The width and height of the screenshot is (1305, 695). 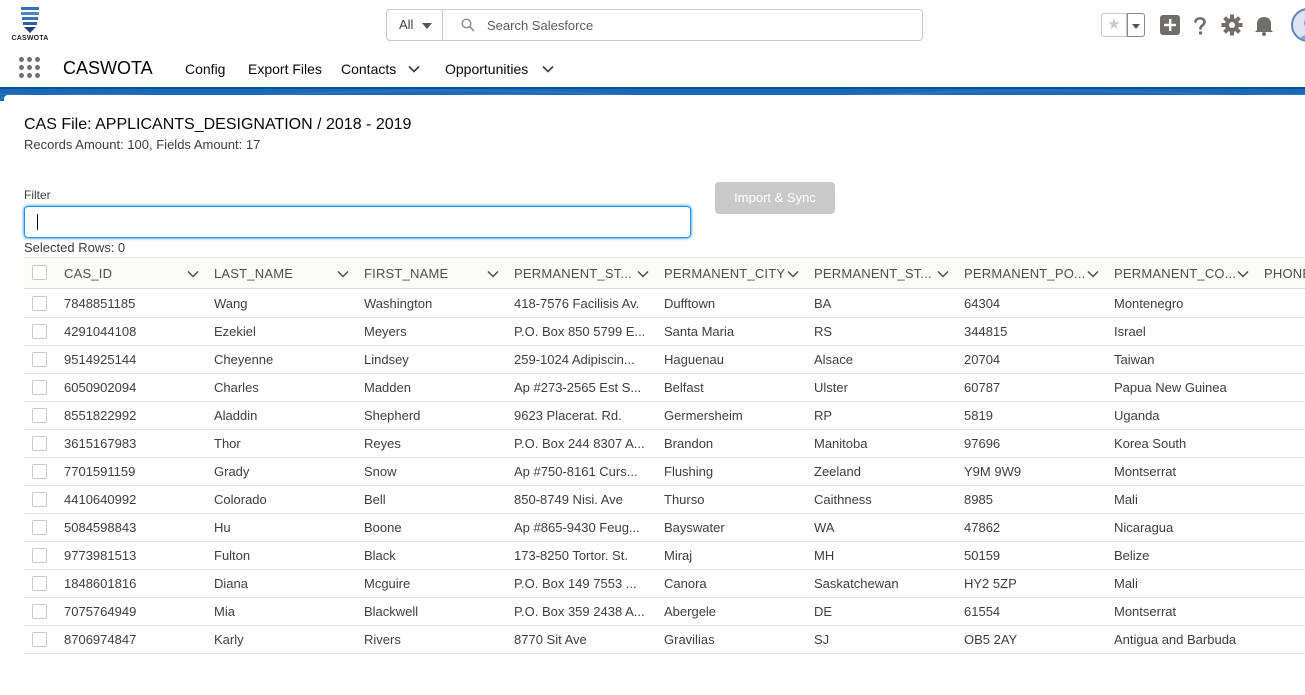 What do you see at coordinates (415, 25) in the screenshot?
I see `search-scope-dropdown: All` at bounding box center [415, 25].